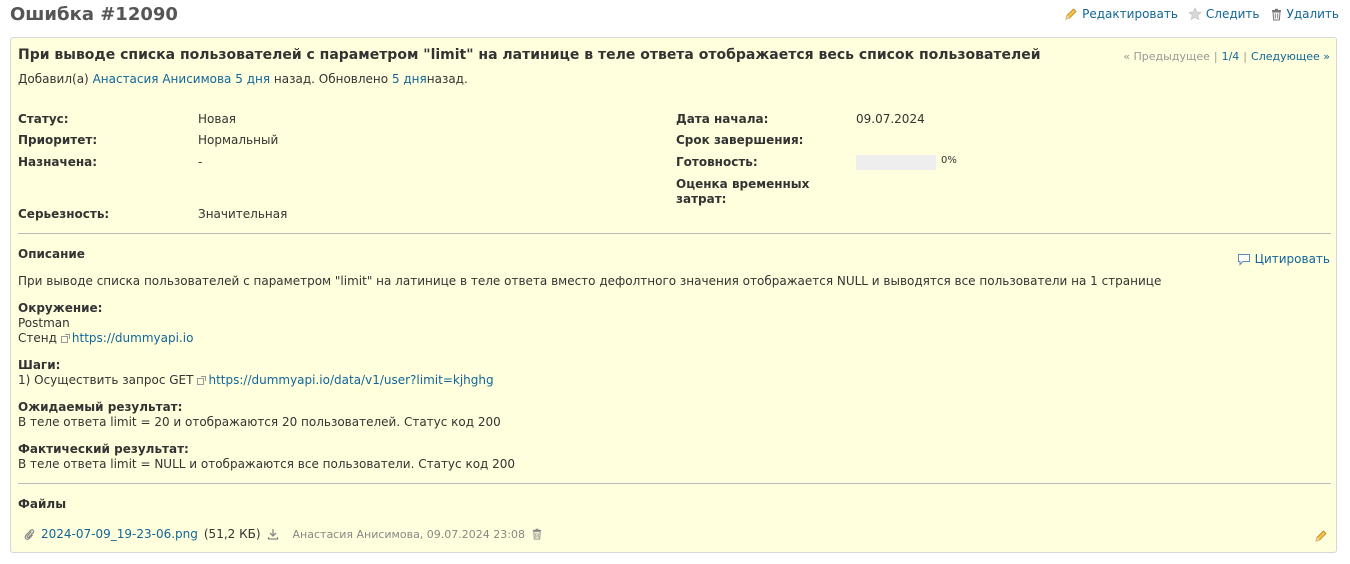  What do you see at coordinates (1195, 14) in the screenshot?
I see `star-icon` at bounding box center [1195, 14].